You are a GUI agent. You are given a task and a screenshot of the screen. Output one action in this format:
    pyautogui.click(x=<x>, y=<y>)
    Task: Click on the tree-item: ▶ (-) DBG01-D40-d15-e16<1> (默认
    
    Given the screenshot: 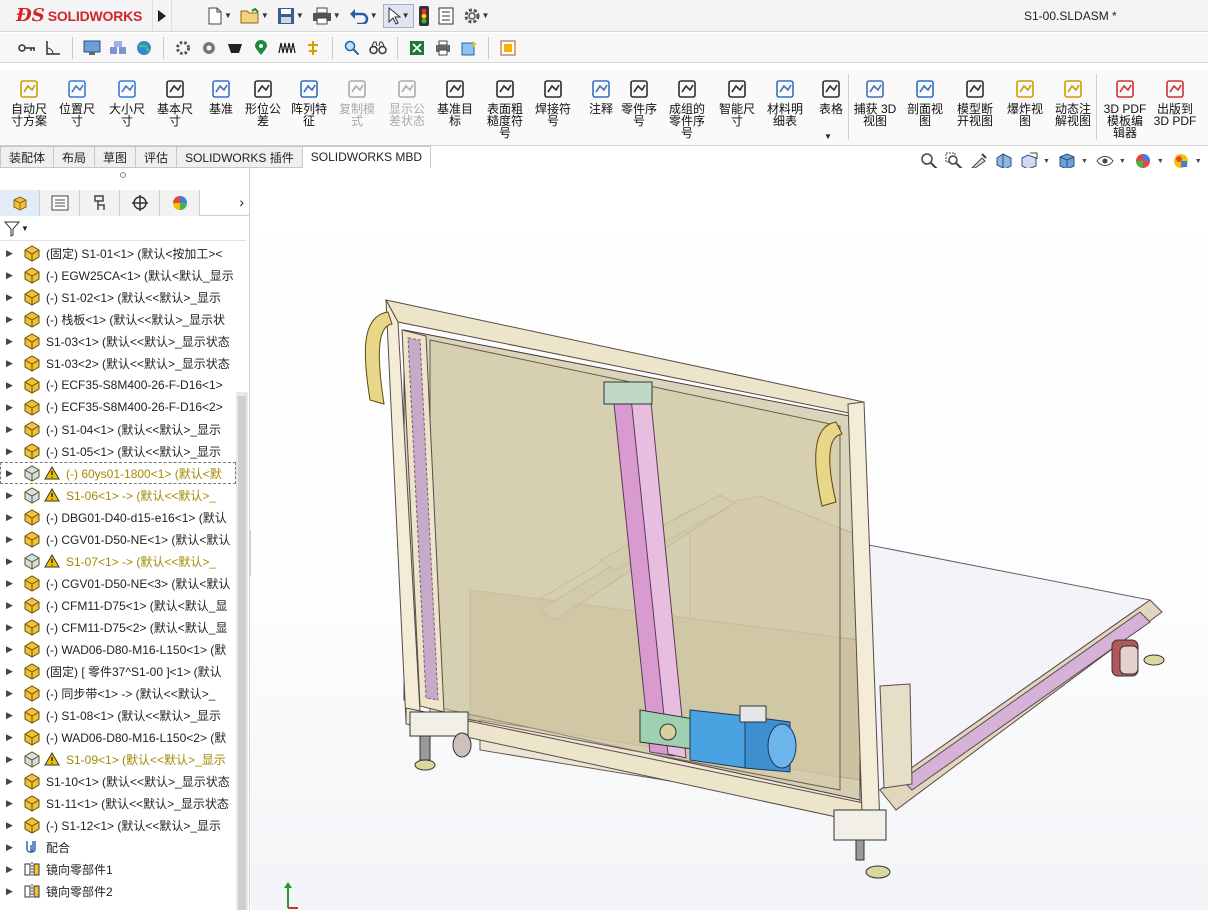 What is the action you would take?
    pyautogui.click(x=118, y=517)
    